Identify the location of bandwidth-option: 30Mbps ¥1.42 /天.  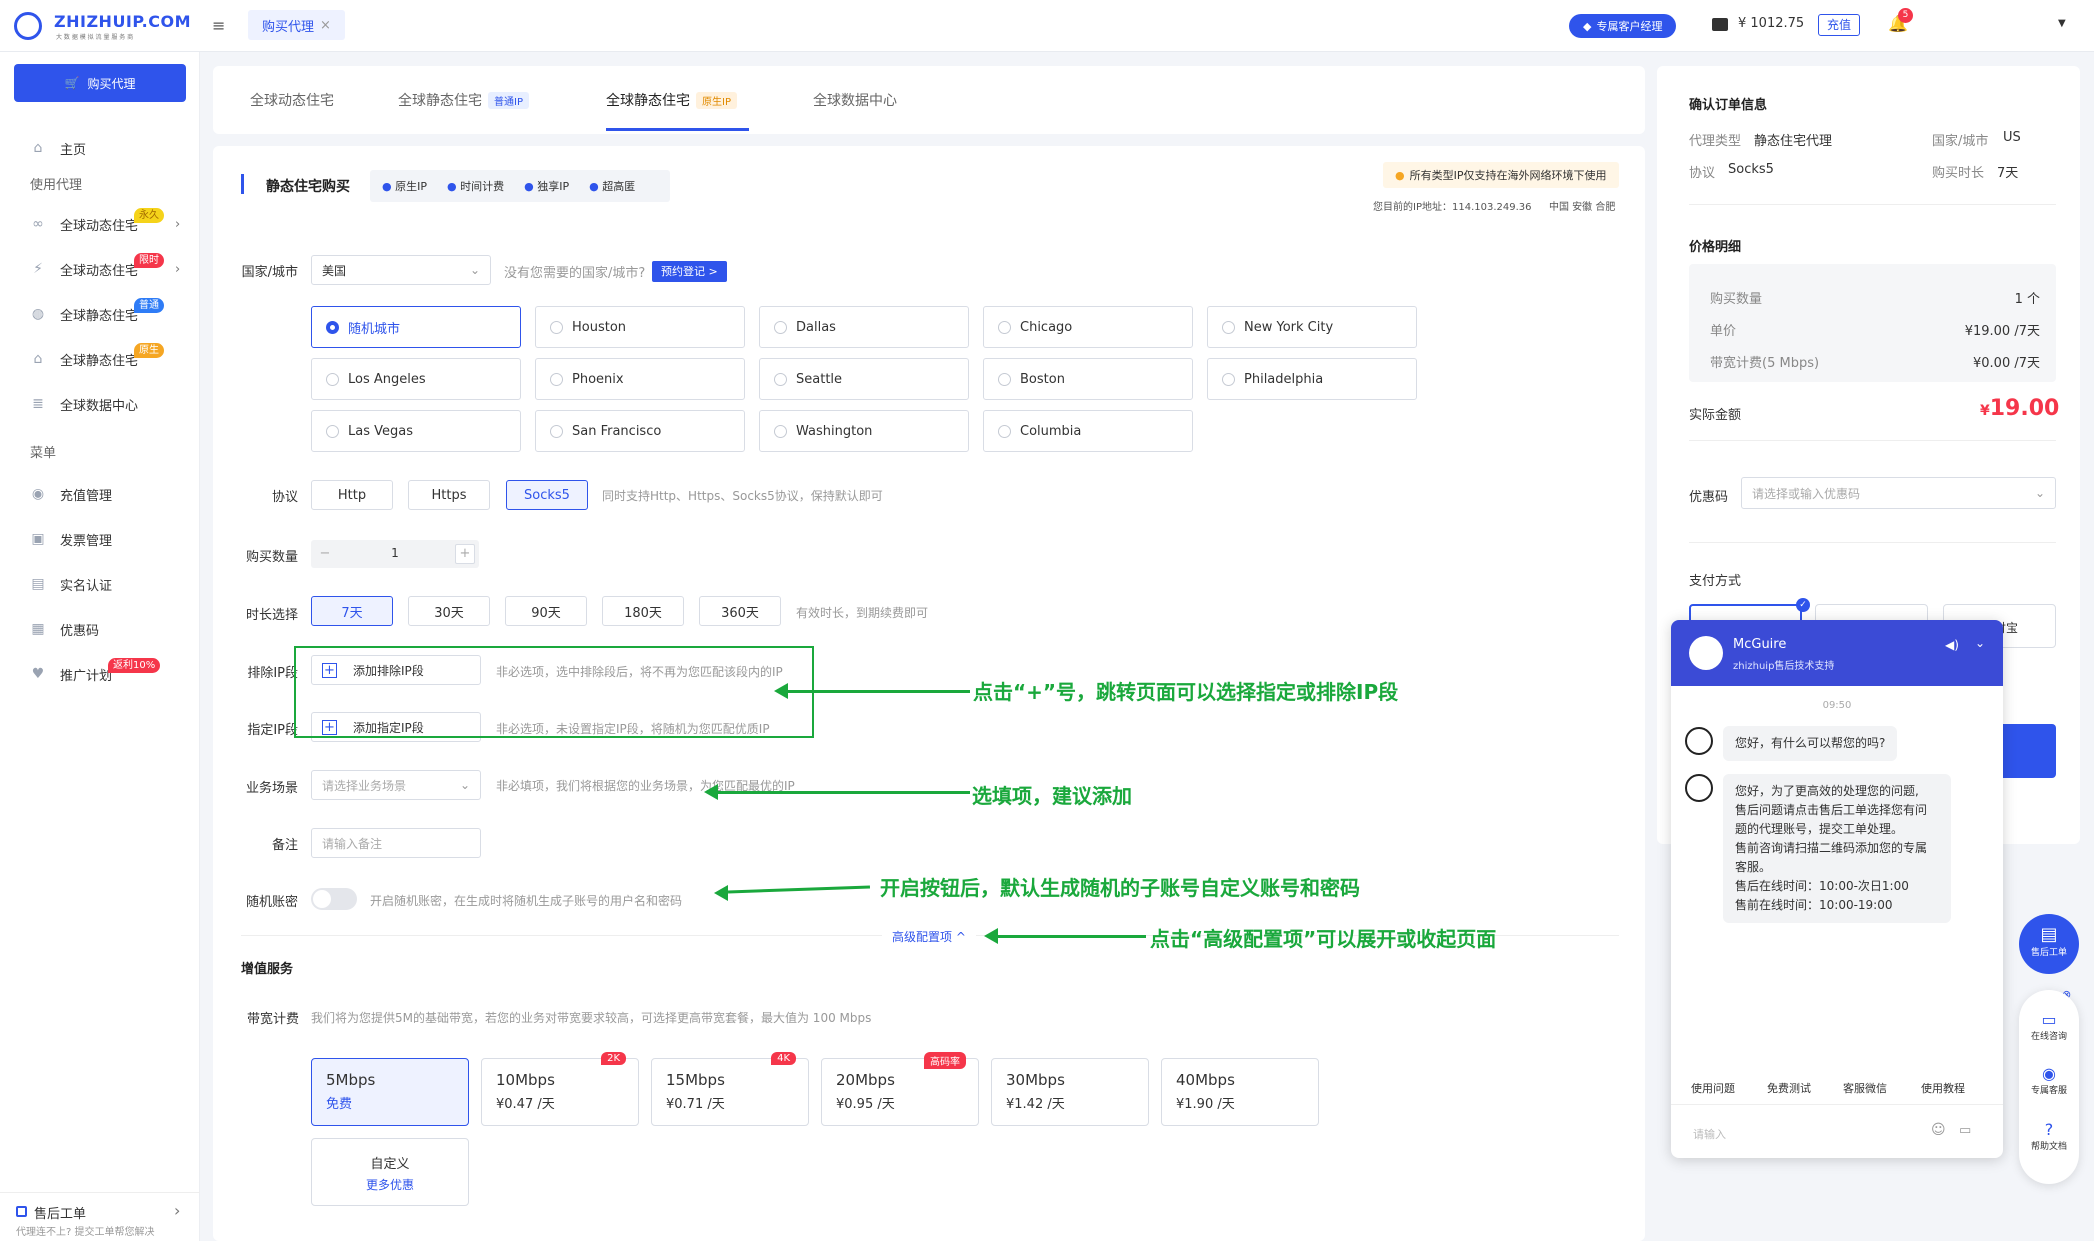
(1070, 1092).